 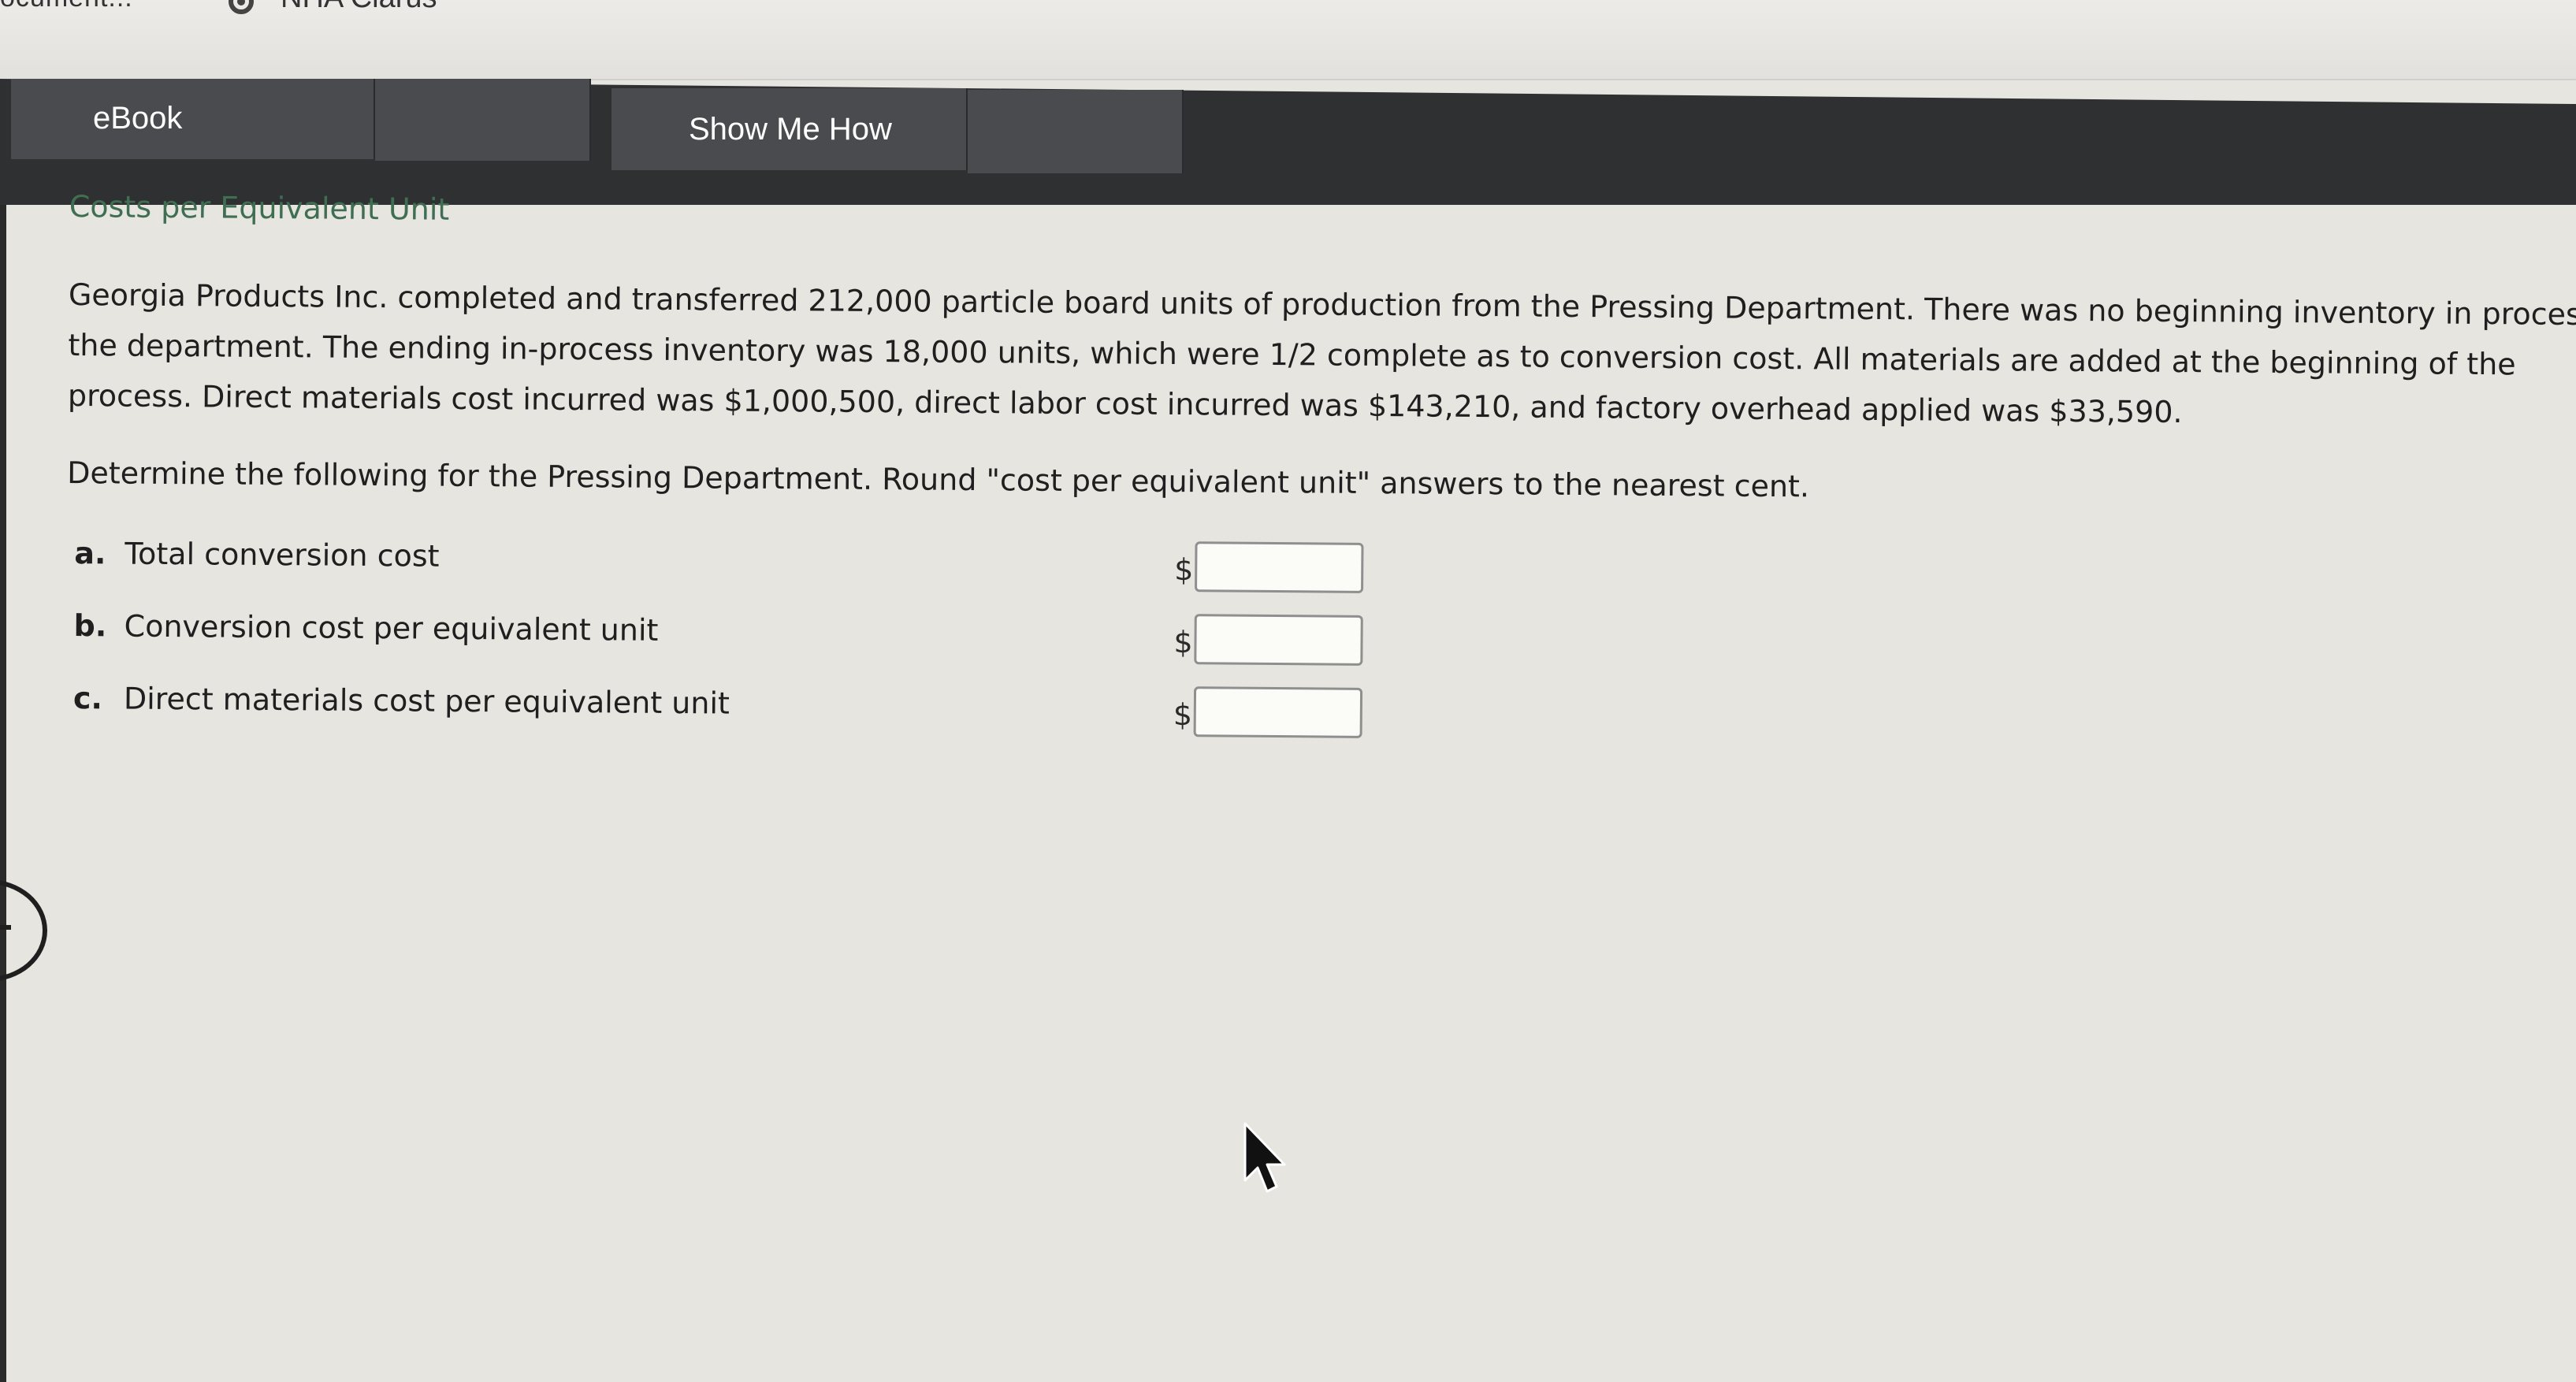 I want to click on browser-bookmarks-bar: ocument... NHA Clarus, so click(x=1288, y=40).